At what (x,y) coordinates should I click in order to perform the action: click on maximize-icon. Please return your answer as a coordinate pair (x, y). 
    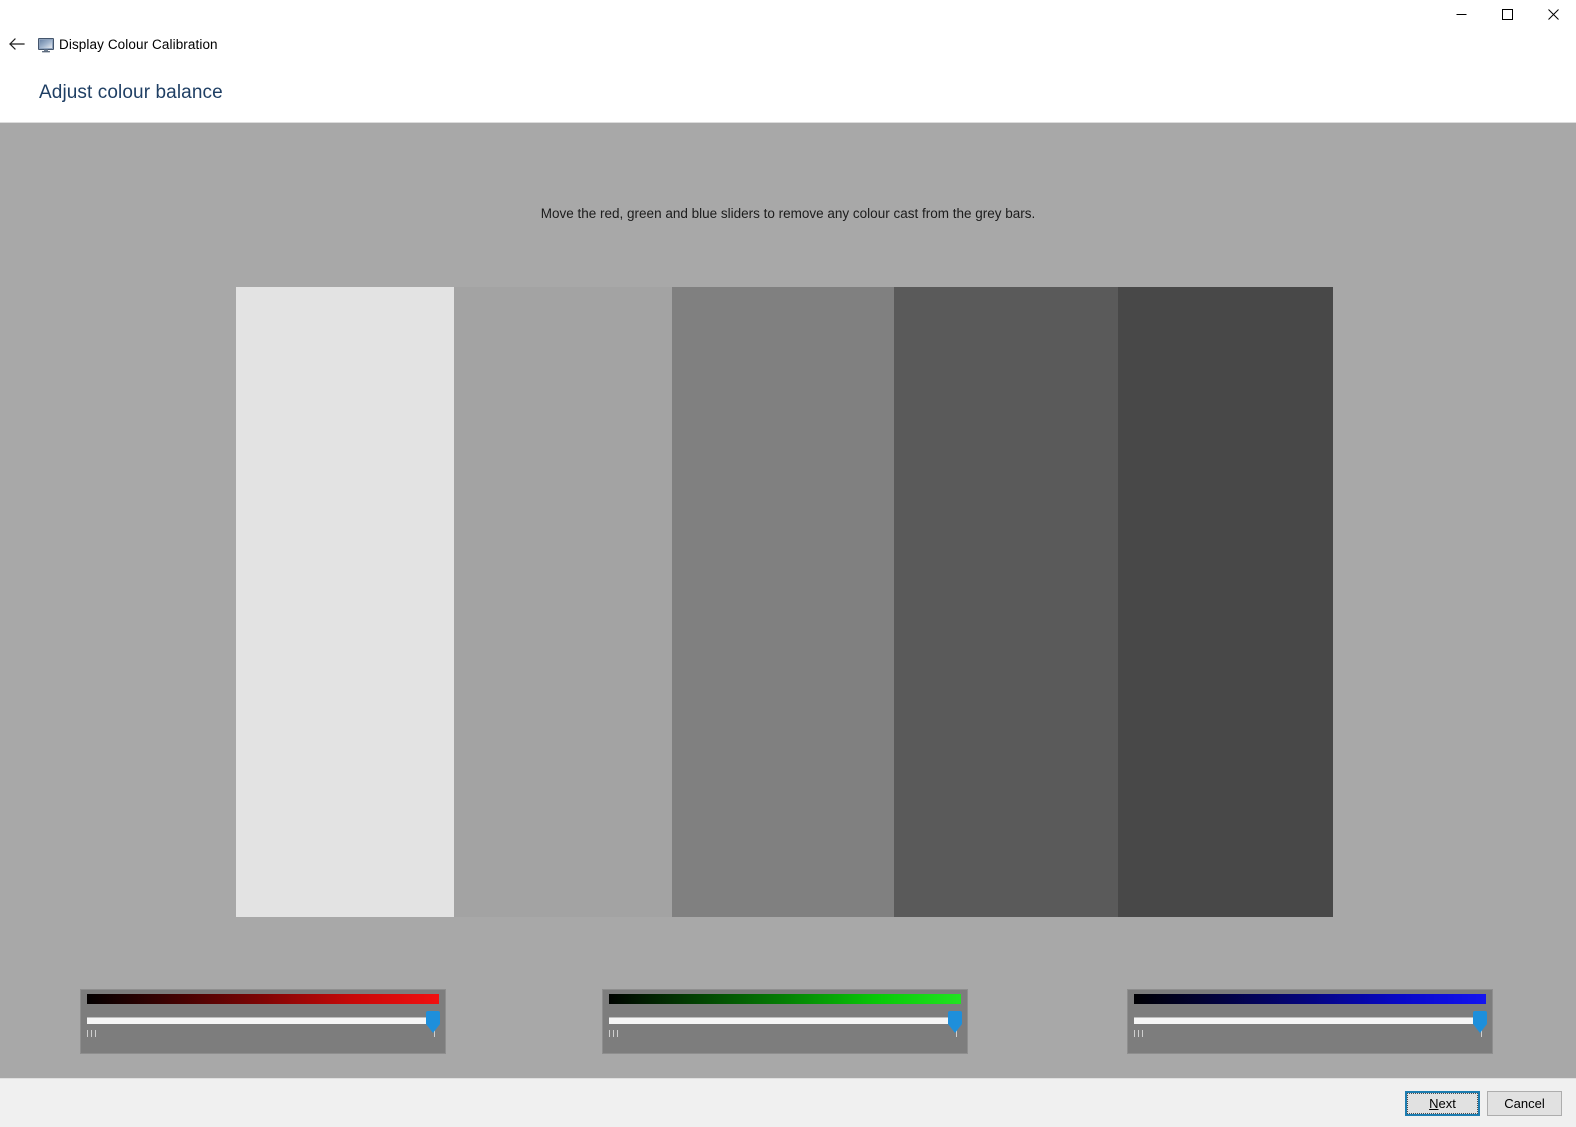
    Looking at the image, I should click on (1507, 14).